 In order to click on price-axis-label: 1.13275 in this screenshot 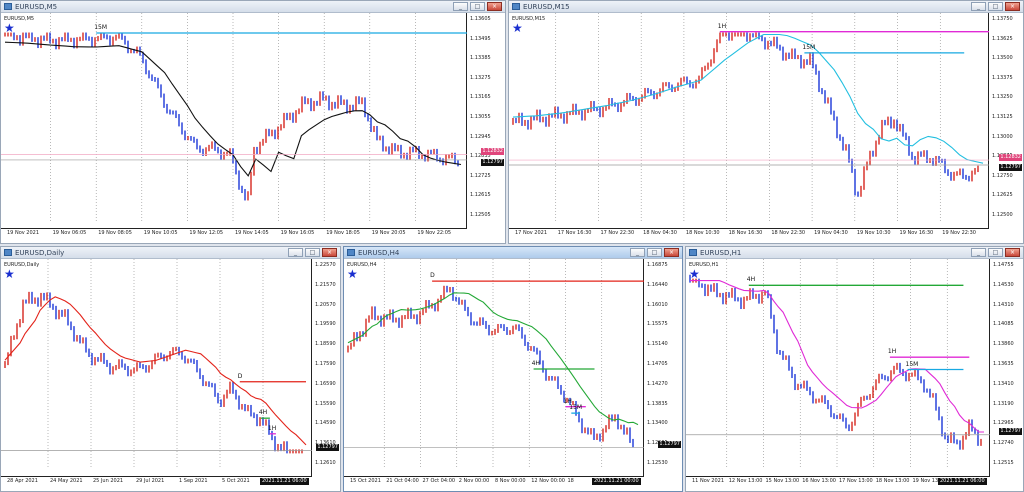, I will do `click(480, 77)`.